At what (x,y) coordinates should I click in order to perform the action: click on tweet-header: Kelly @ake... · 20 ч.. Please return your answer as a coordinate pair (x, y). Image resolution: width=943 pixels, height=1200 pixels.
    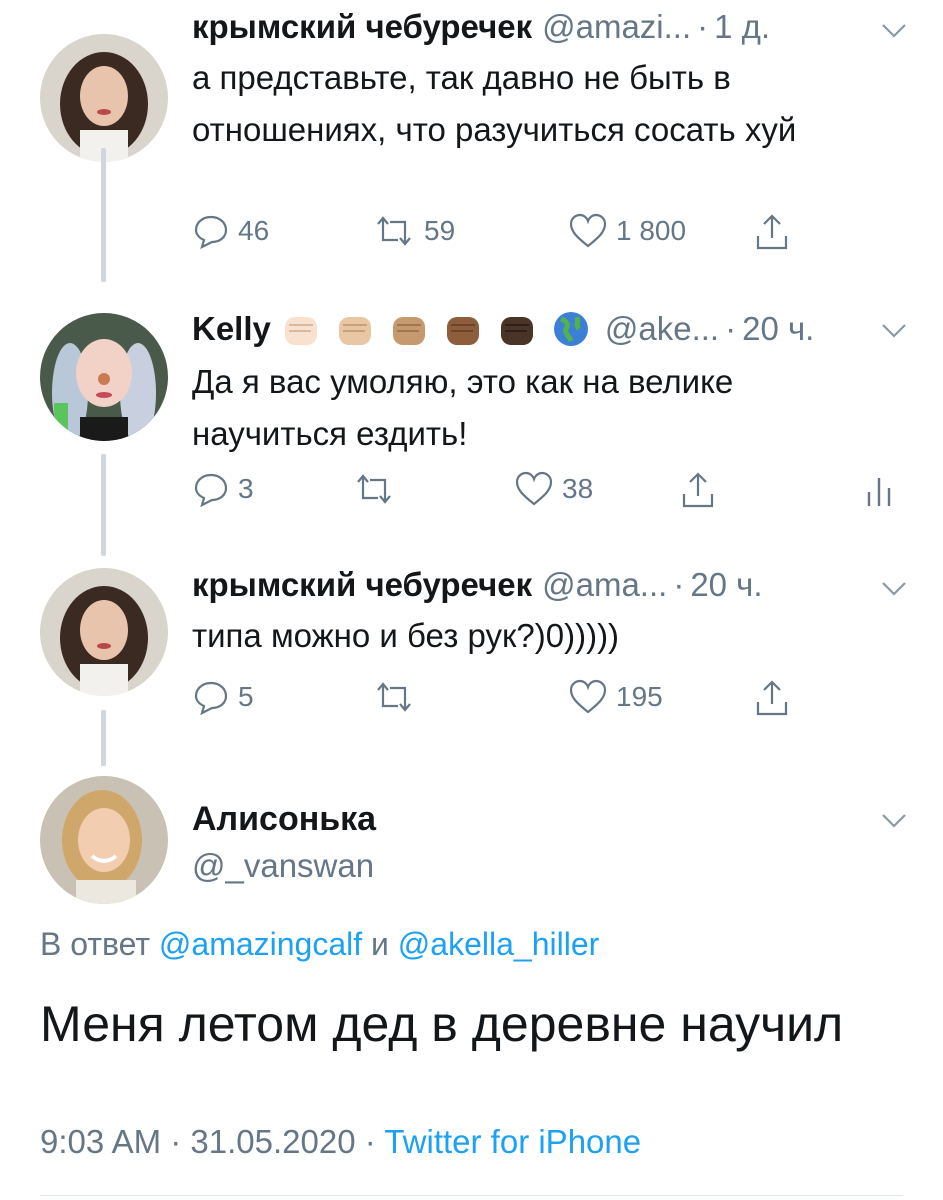
    Looking at the image, I should click on (552, 329).